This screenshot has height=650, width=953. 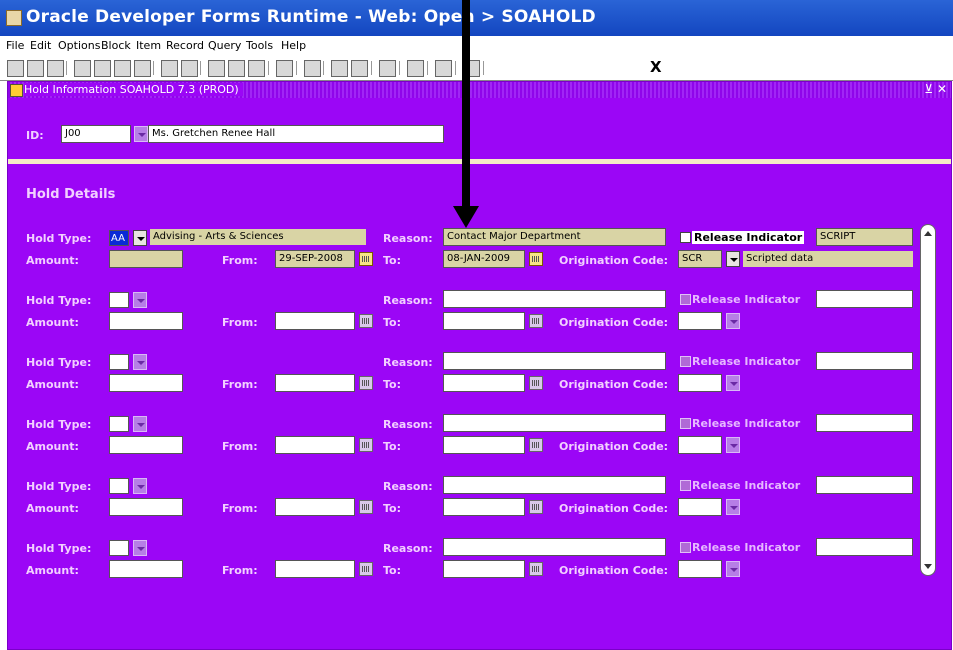 I want to click on print-screen-icon, so click(x=312, y=68).